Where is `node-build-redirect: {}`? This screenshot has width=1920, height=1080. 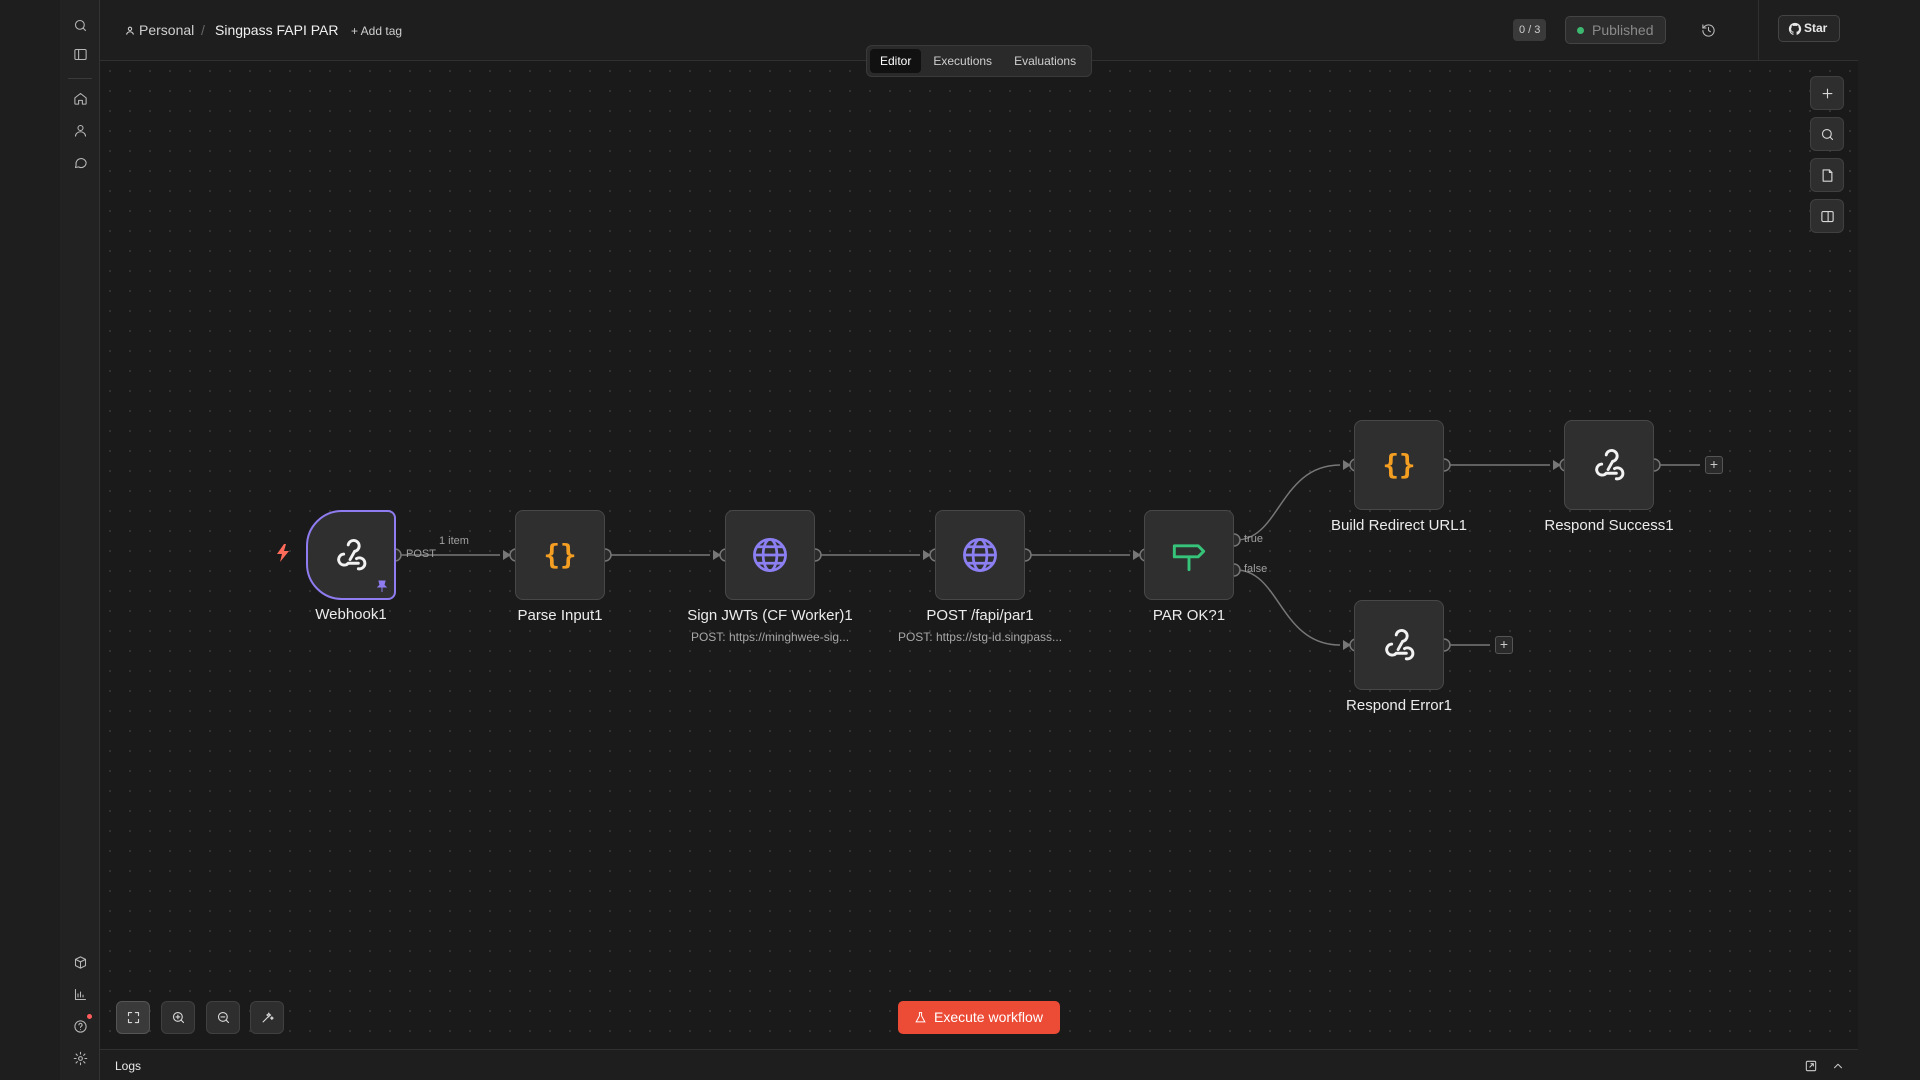
node-build-redirect: {} is located at coordinates (1399, 465).